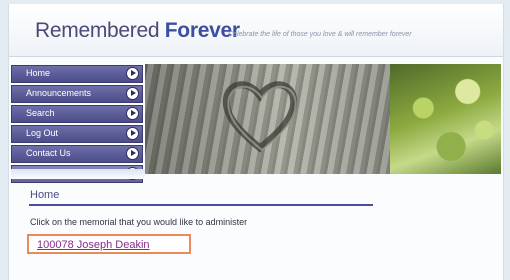 This screenshot has height=280, width=510. Describe the element at coordinates (48, 153) in the screenshot. I see `nav-item-label: Contact Us` at that location.